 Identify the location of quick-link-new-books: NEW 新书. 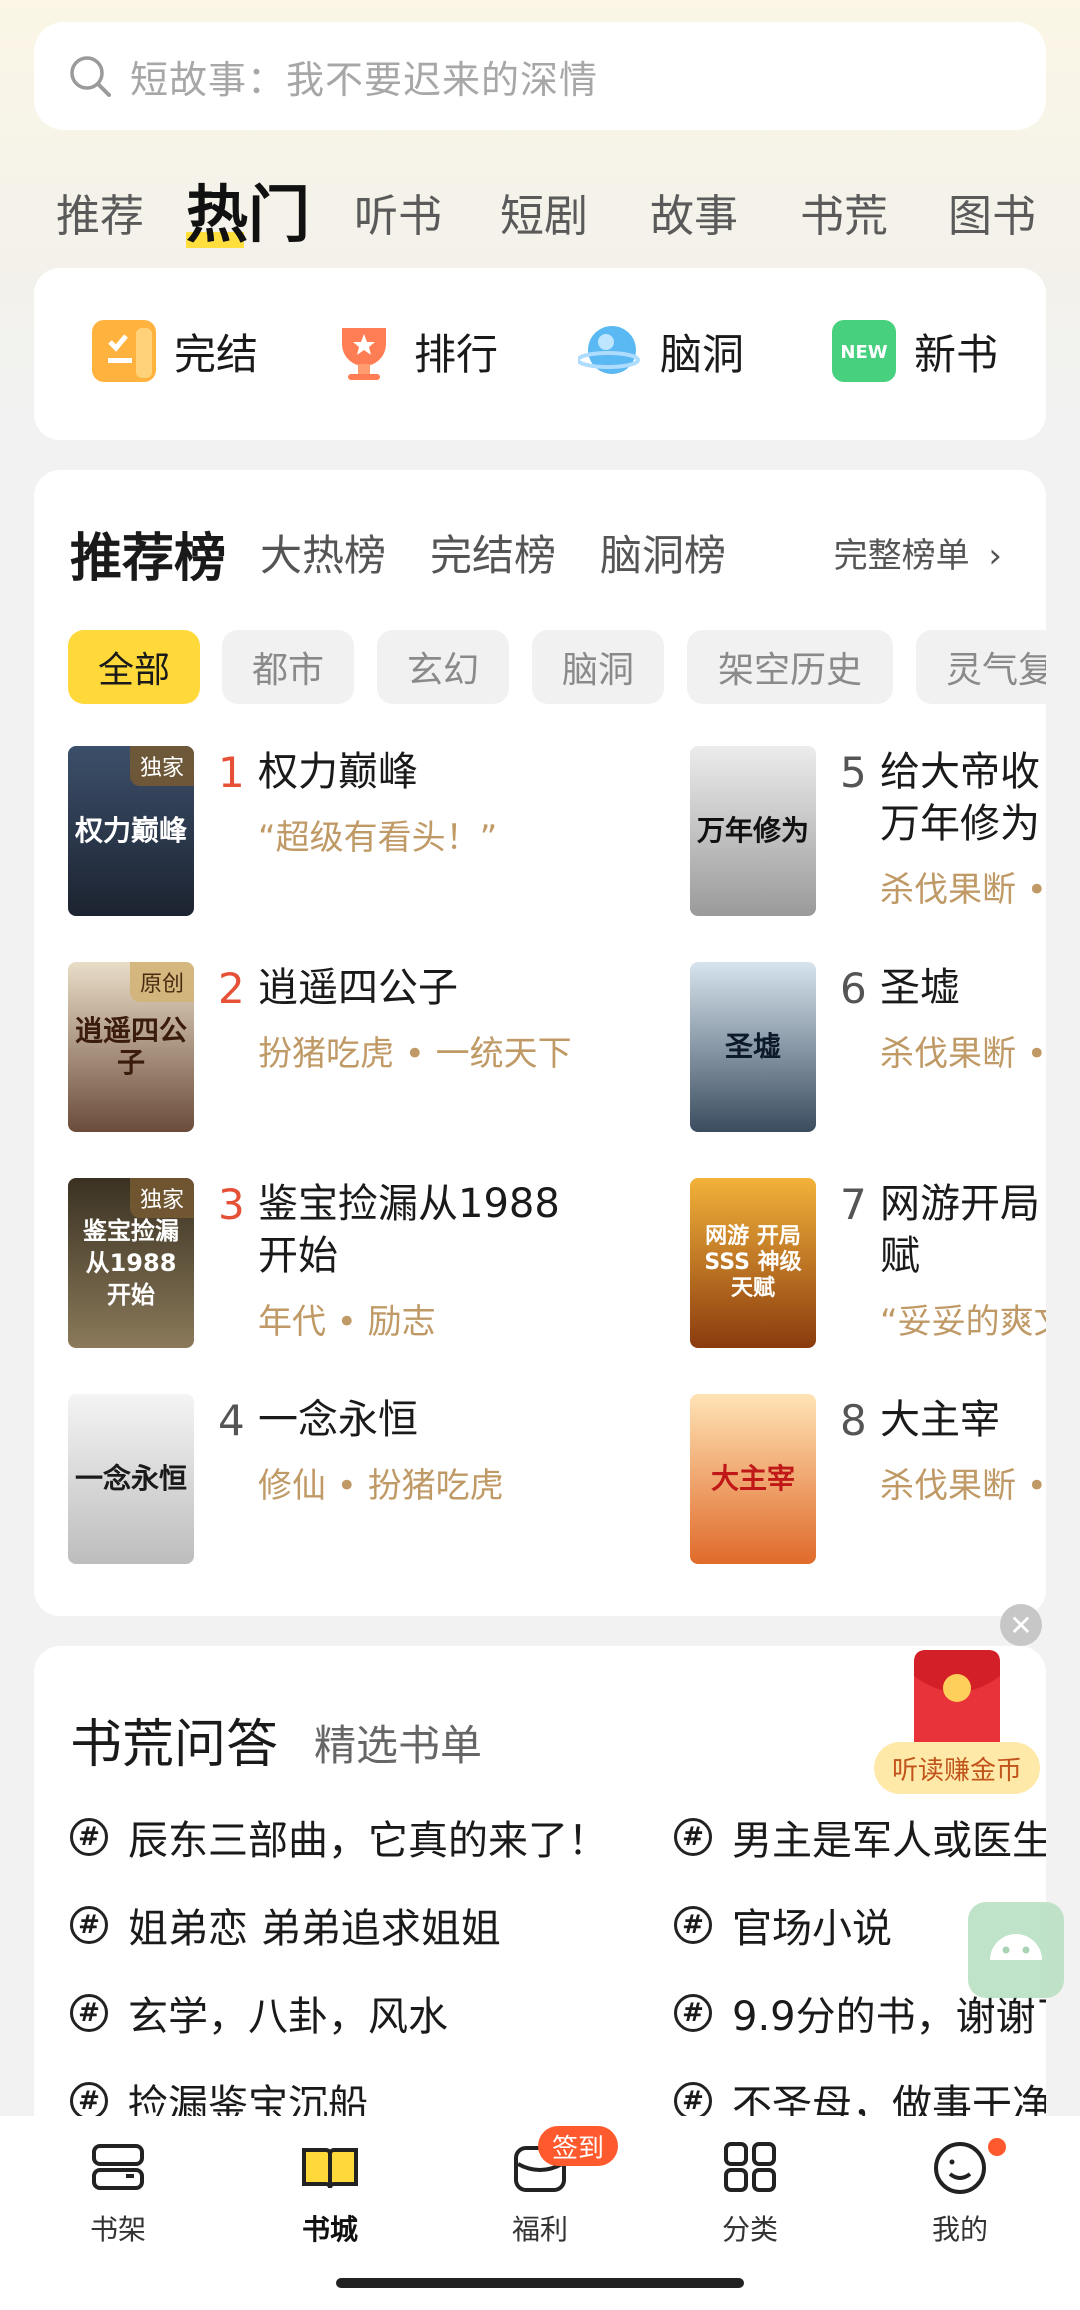
(915, 351).